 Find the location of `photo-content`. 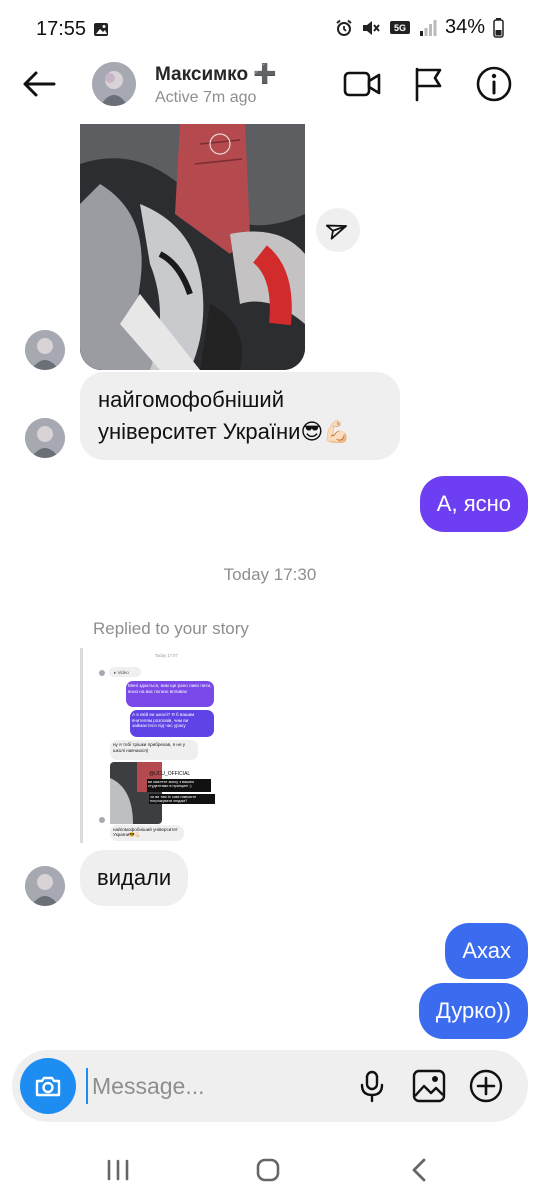

photo-content is located at coordinates (192, 247).